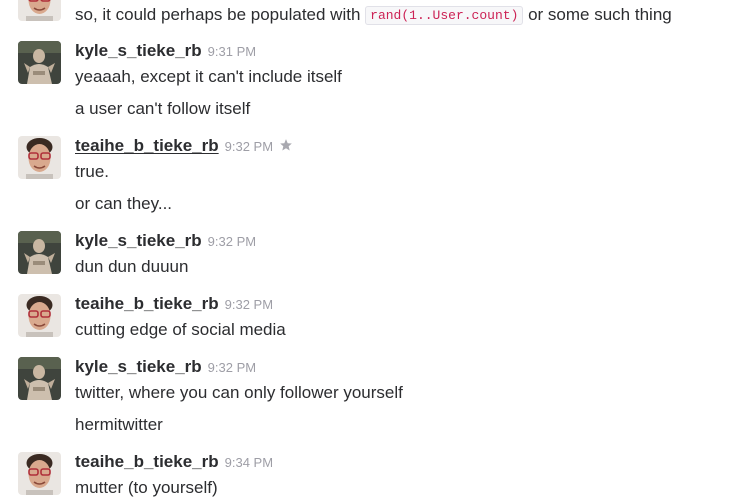 The height and width of the screenshot is (503, 731). I want to click on message-header: kyle_s_tieke_rb 9:31 PM, so click(165, 52).